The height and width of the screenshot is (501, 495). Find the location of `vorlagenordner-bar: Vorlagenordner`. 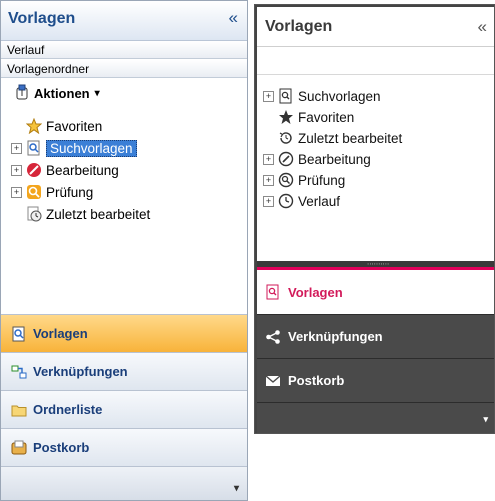

vorlagenordner-bar: Vorlagenordner is located at coordinates (124, 69).